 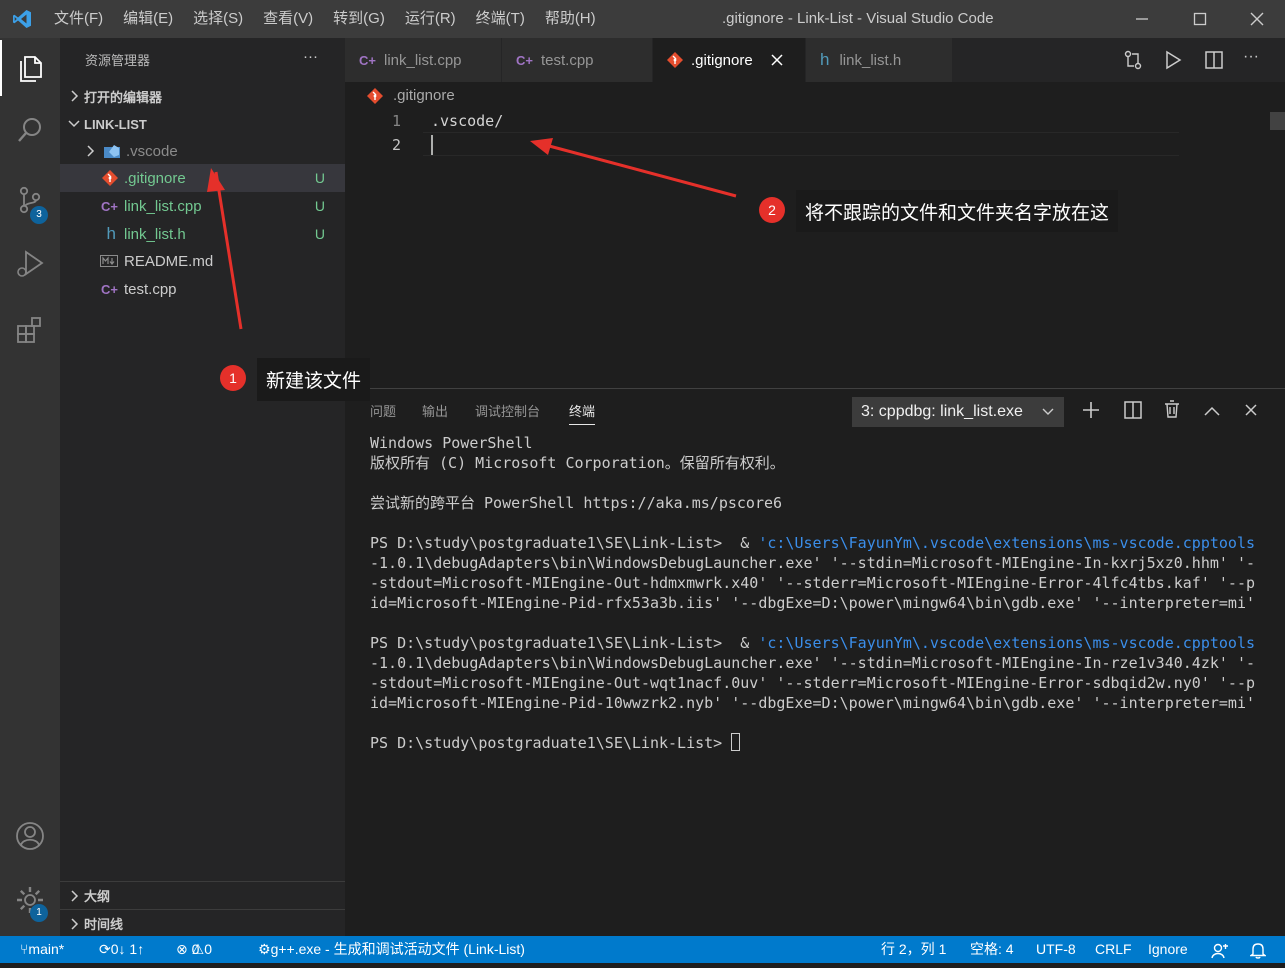 I want to click on settings-gear-icon: 1, so click(x=30, y=900).